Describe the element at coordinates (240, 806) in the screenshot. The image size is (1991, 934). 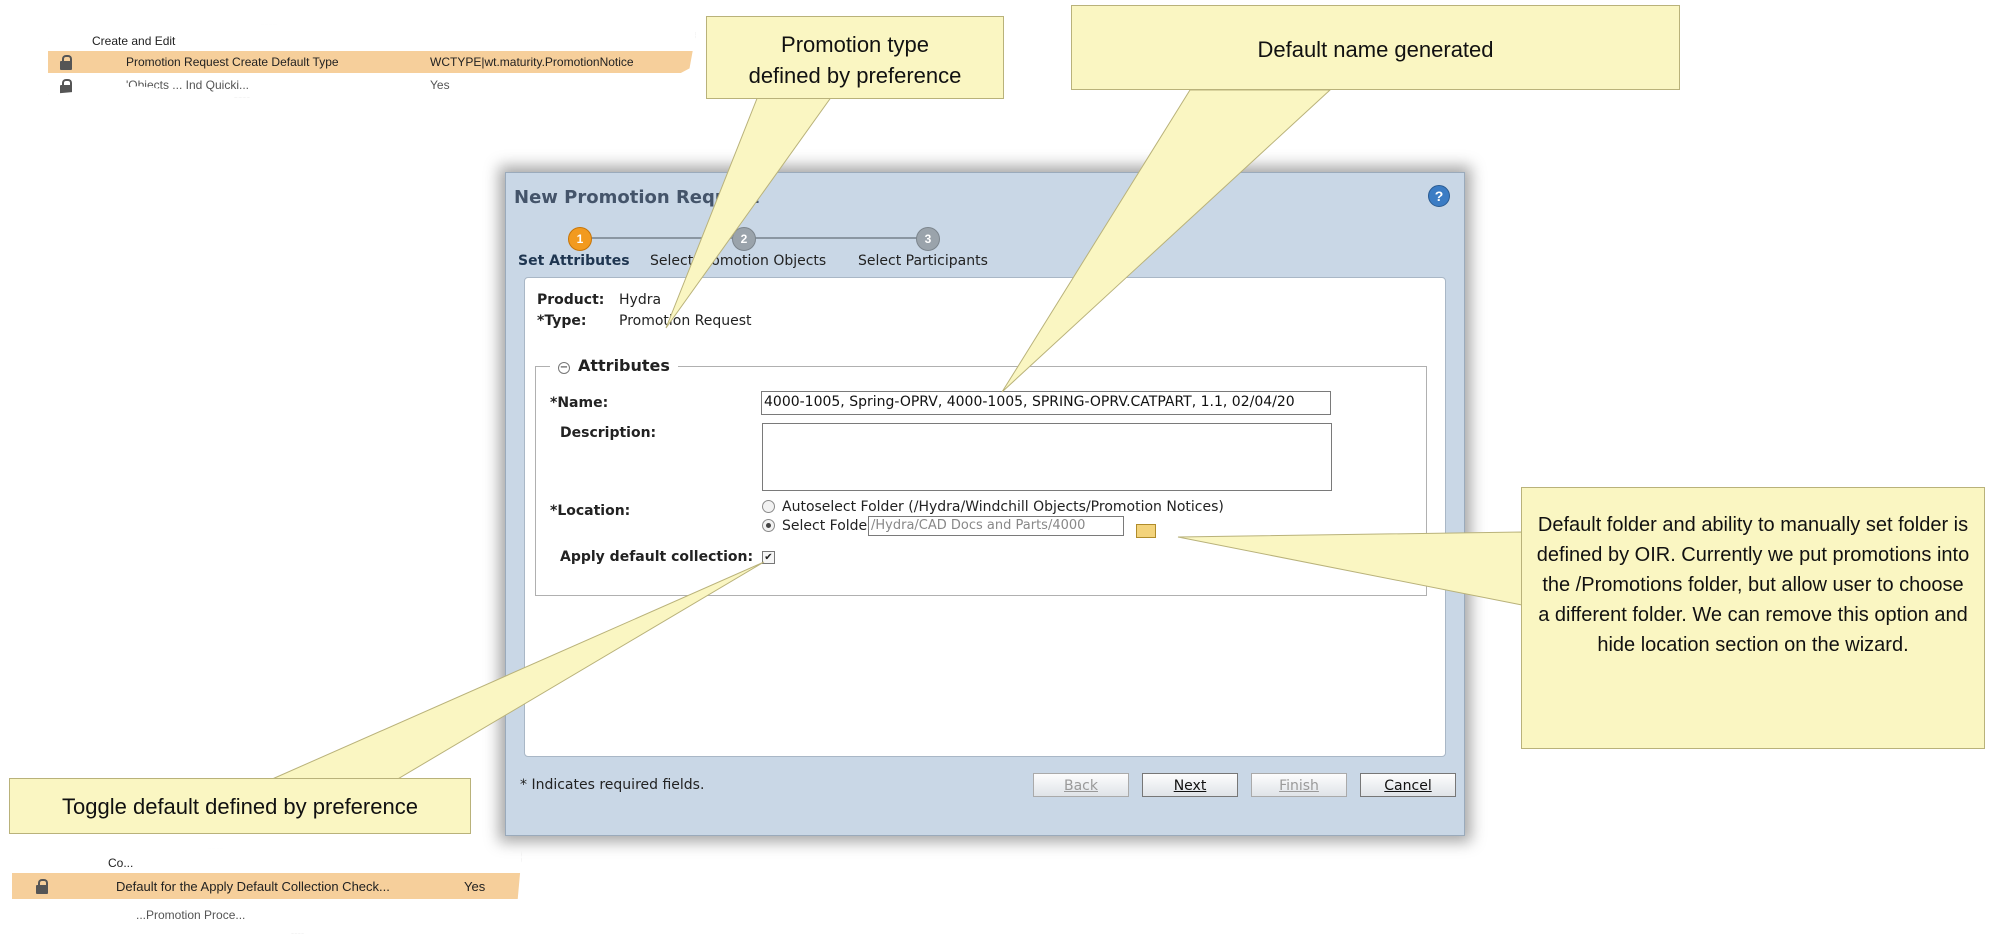
I see `callout-toggle: Toggle default defined by preference` at that location.